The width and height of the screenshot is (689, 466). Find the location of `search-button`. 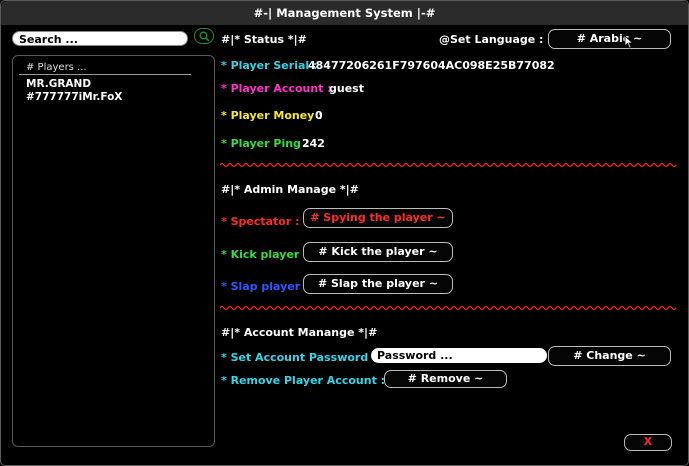

search-button is located at coordinates (204, 36).